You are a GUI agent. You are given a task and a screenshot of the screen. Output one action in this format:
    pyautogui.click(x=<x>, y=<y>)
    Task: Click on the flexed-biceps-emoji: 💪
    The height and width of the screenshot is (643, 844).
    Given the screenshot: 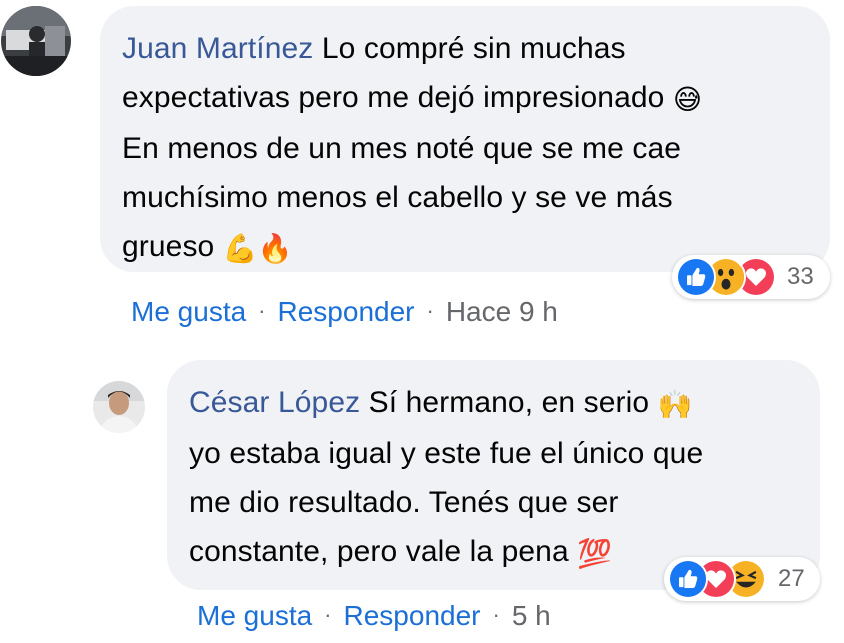 What is the action you would take?
    pyautogui.click(x=240, y=248)
    